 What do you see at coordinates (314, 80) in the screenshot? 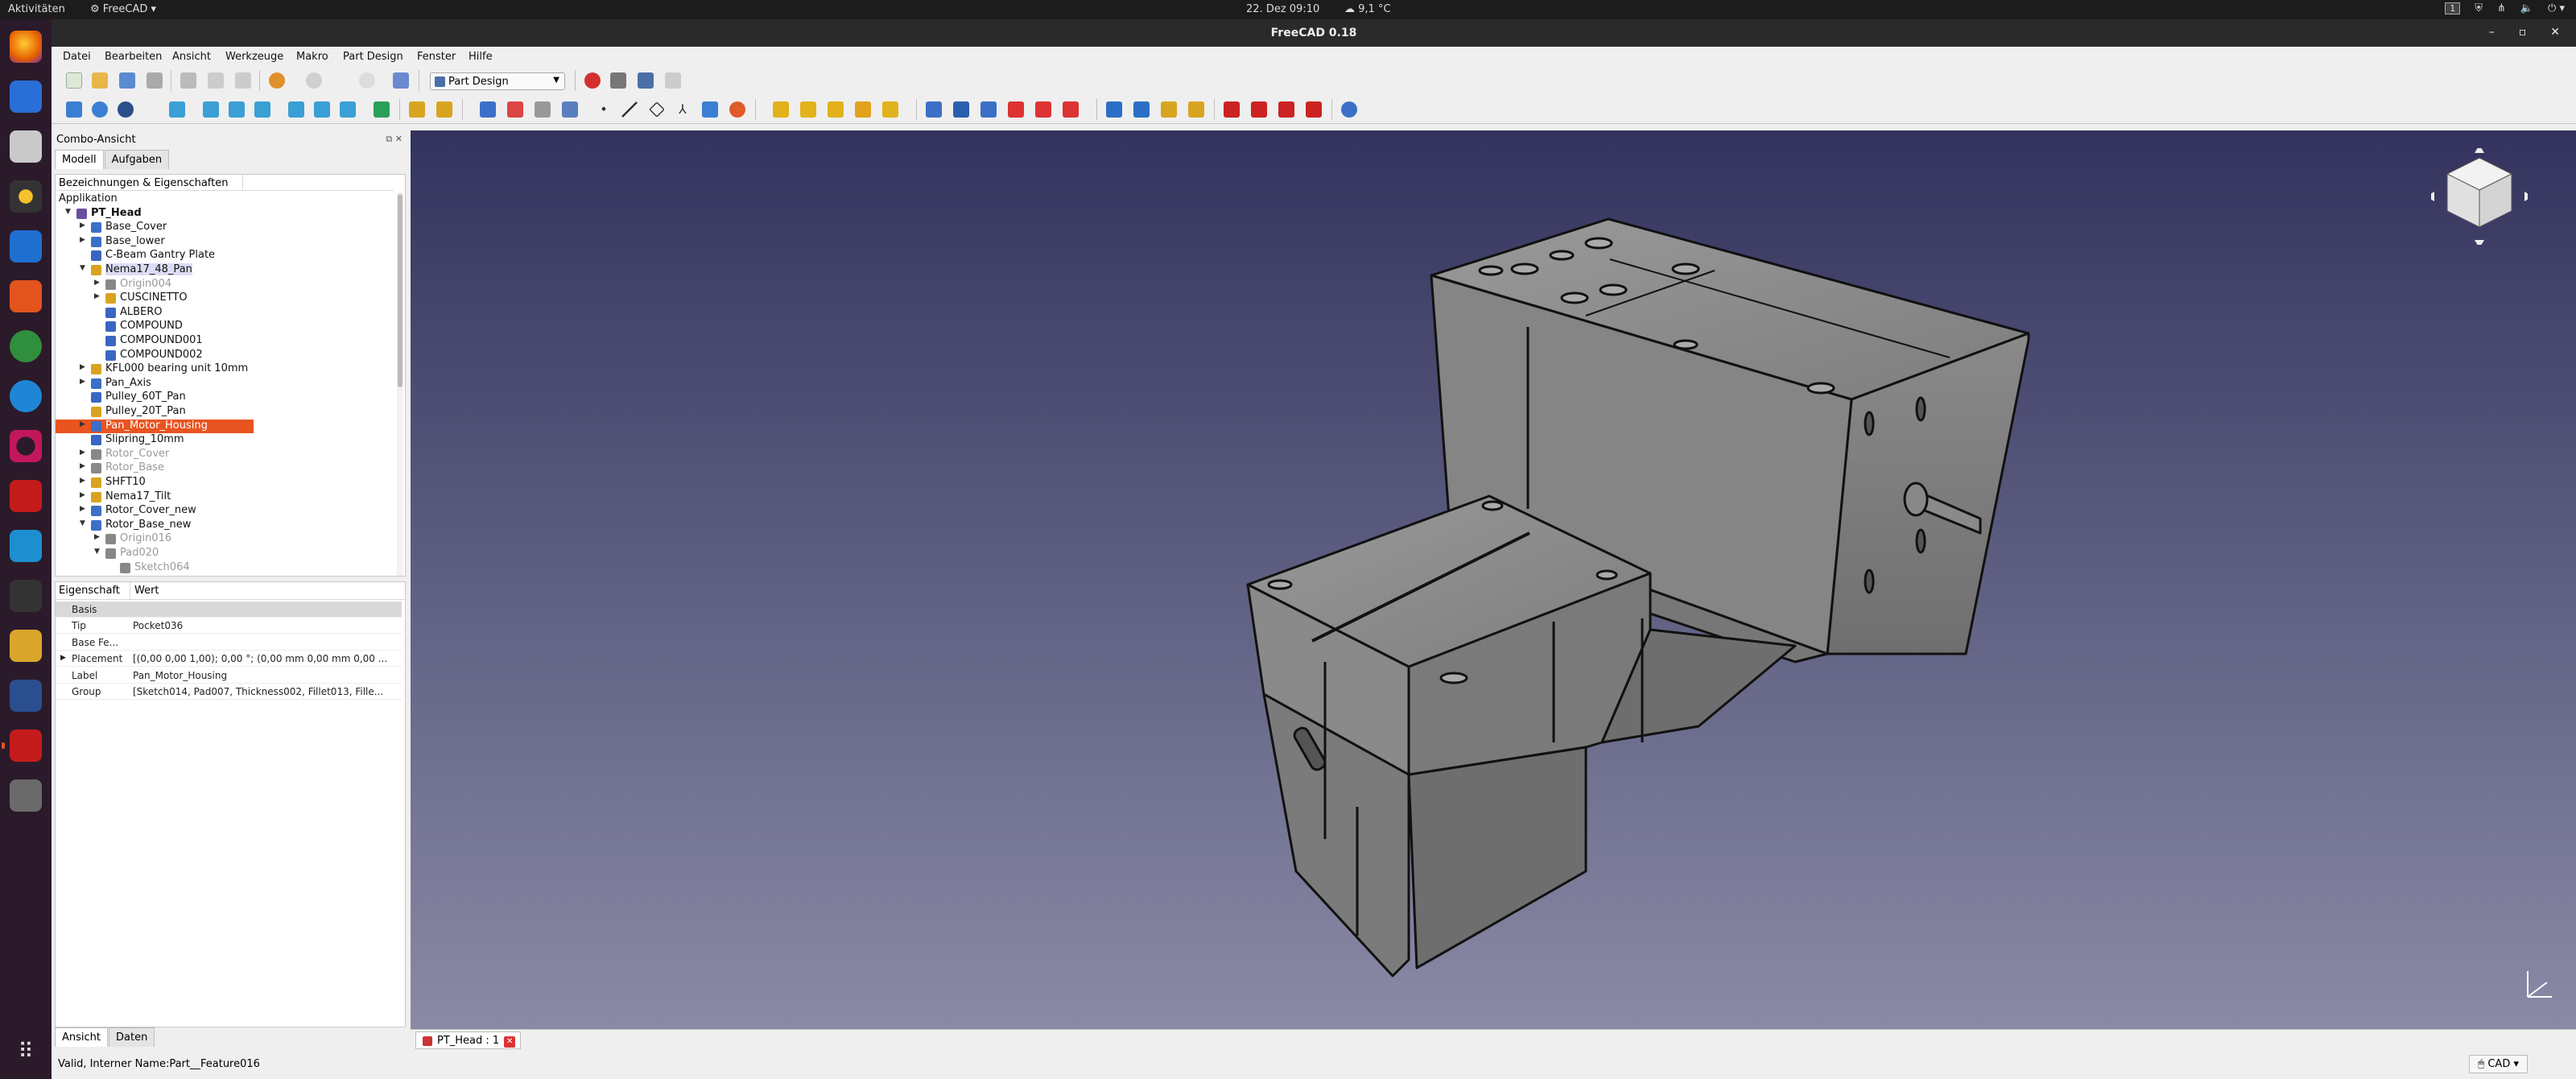
I see `redo-icon` at bounding box center [314, 80].